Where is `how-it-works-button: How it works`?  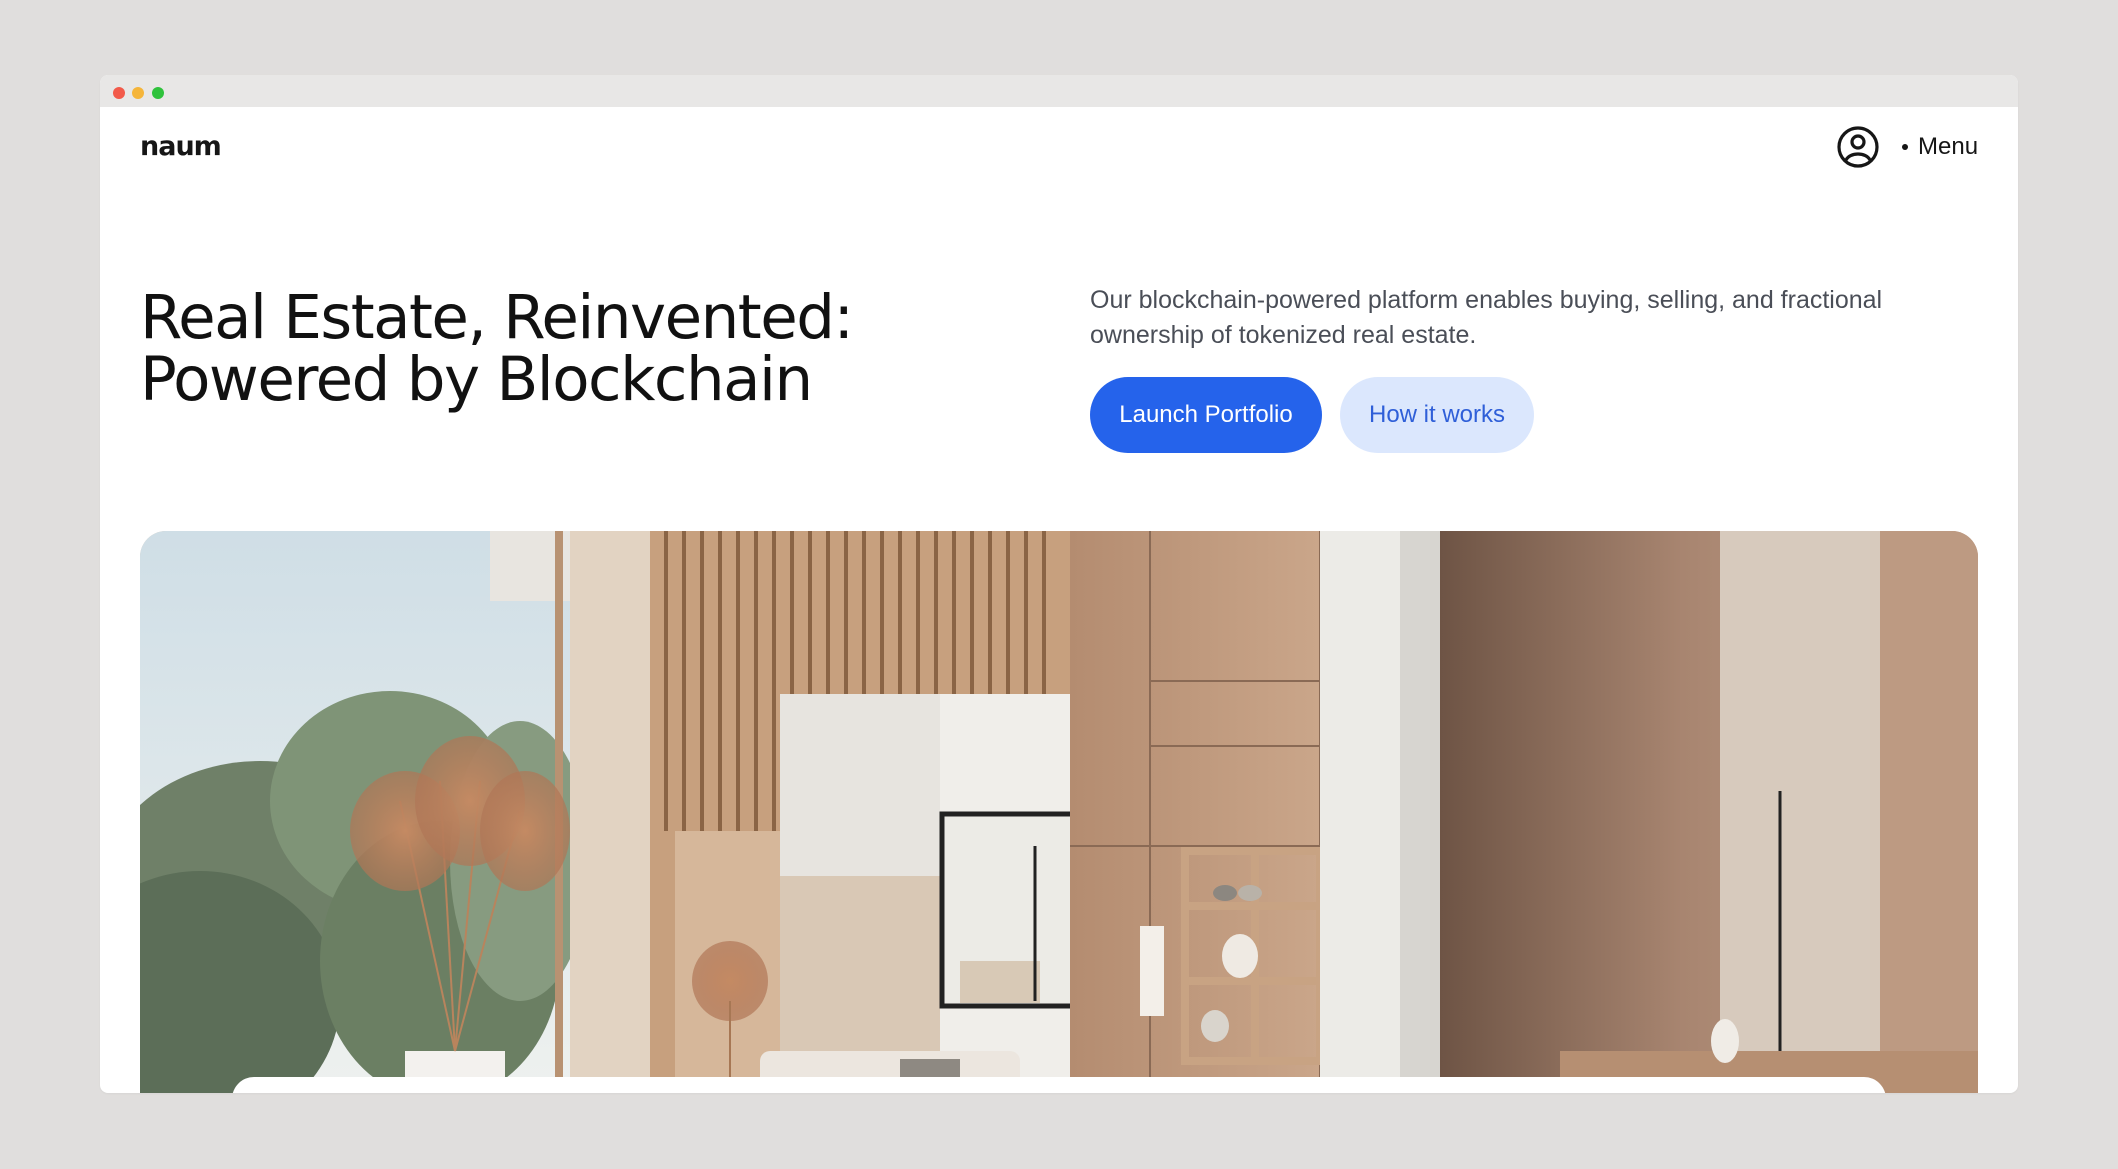 how-it-works-button: How it works is located at coordinates (1437, 415).